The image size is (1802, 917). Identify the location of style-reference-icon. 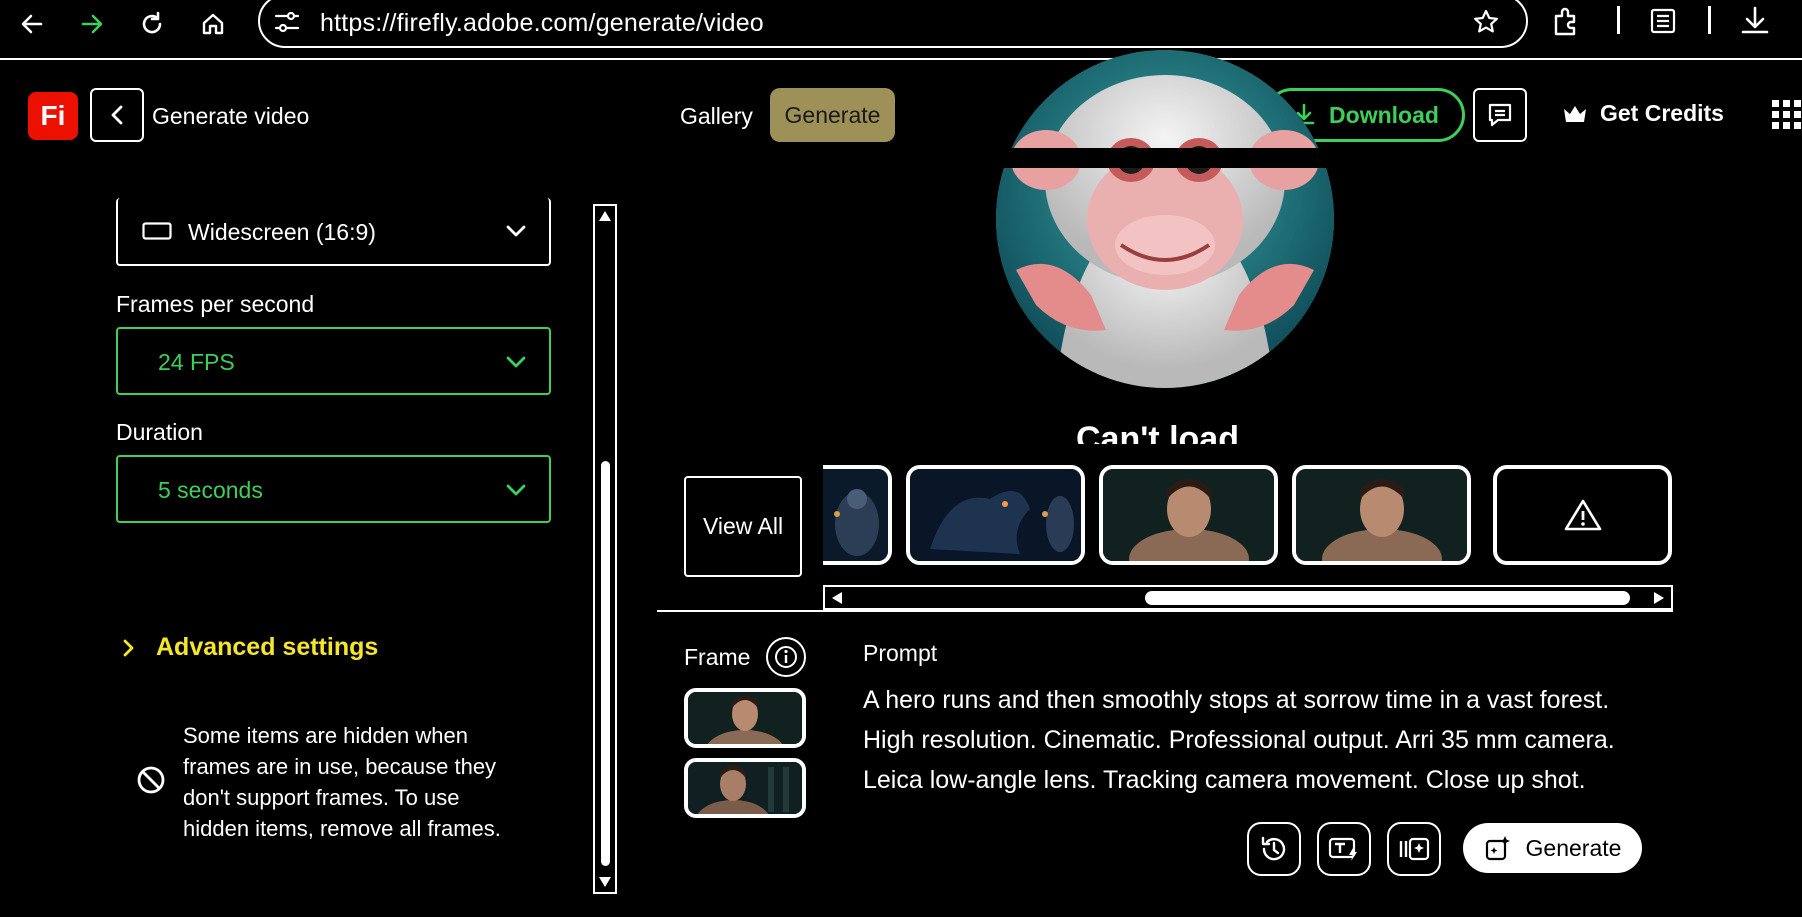
(1414, 849).